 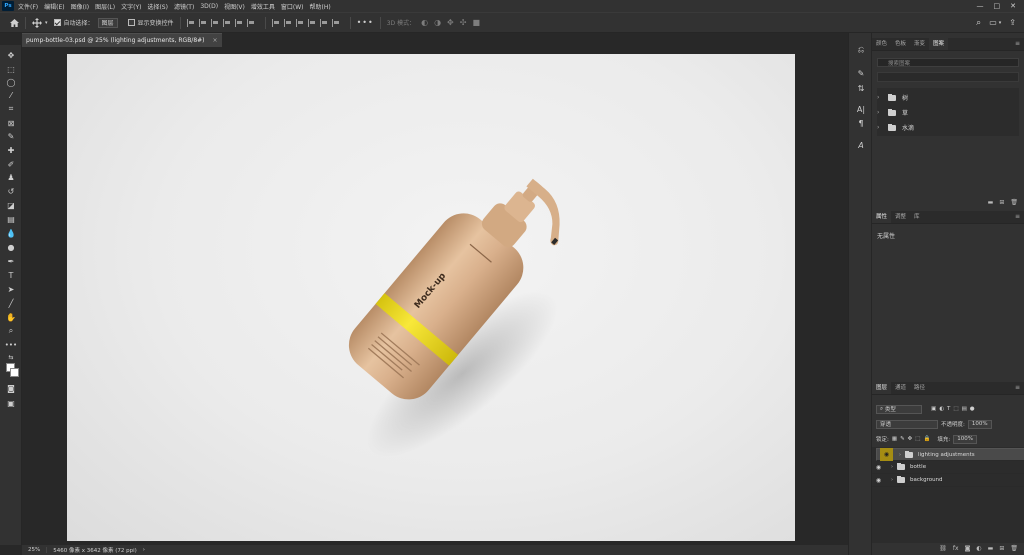 What do you see at coordinates (948, 97) in the screenshot?
I see `list-item: › 树` at bounding box center [948, 97].